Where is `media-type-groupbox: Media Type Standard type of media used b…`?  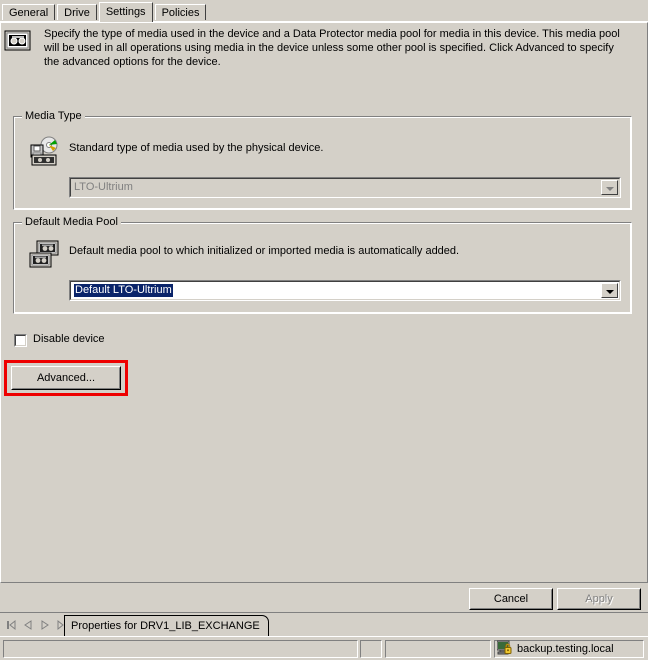 media-type-groupbox: Media Type Standard type of media used b… is located at coordinates (322, 160).